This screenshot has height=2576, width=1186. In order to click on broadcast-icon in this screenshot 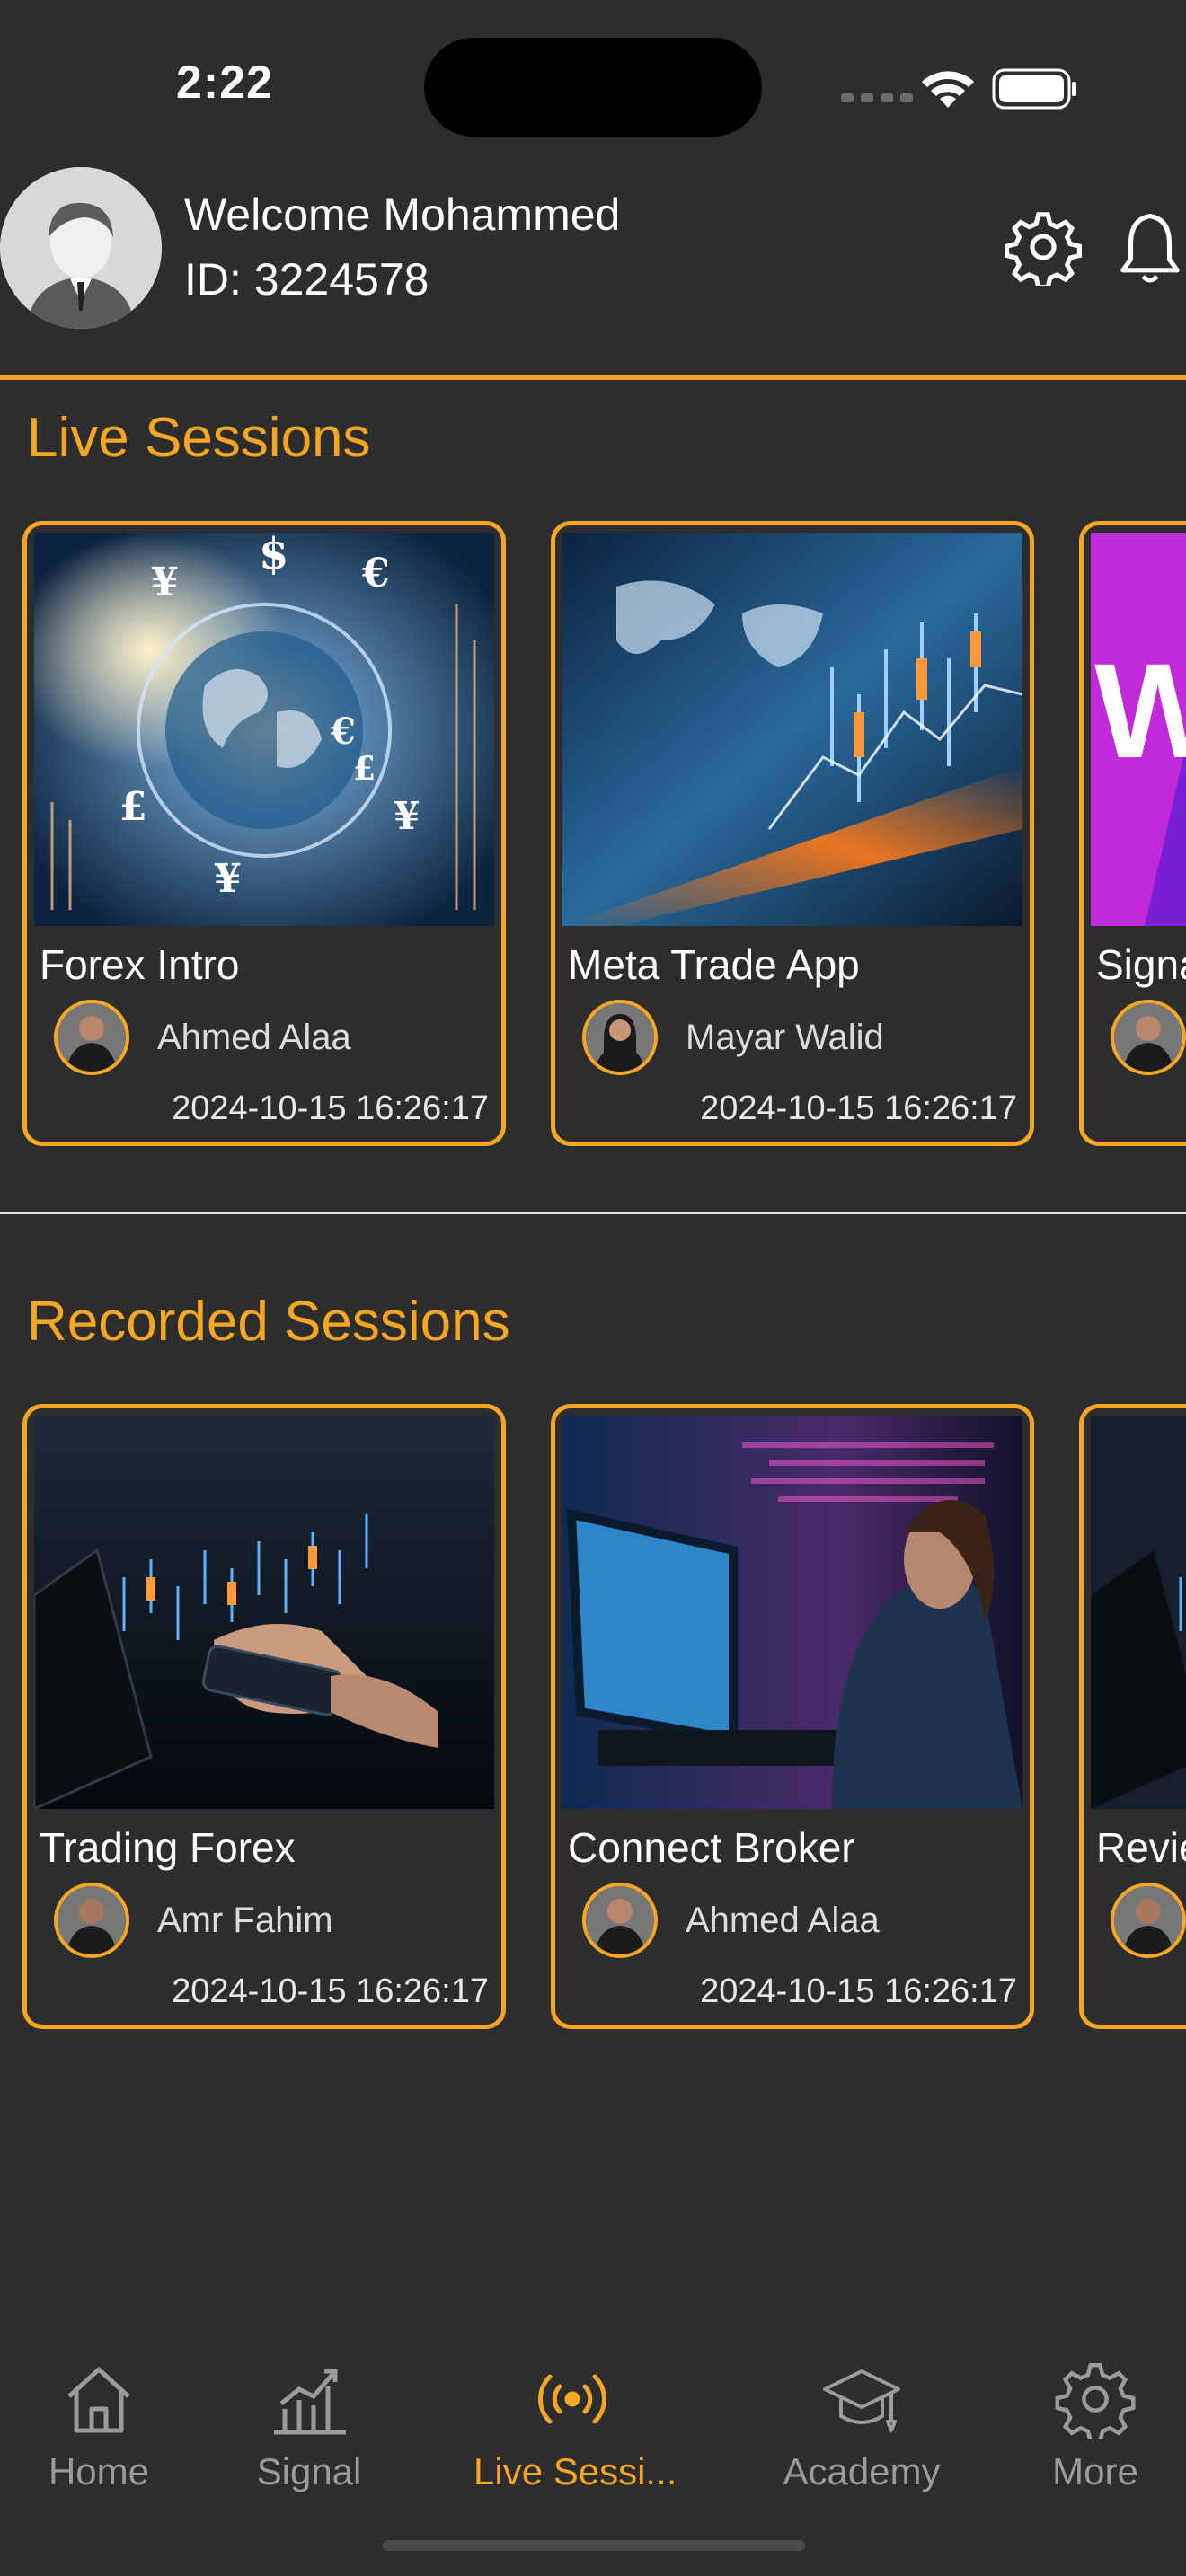, I will do `click(572, 2399)`.